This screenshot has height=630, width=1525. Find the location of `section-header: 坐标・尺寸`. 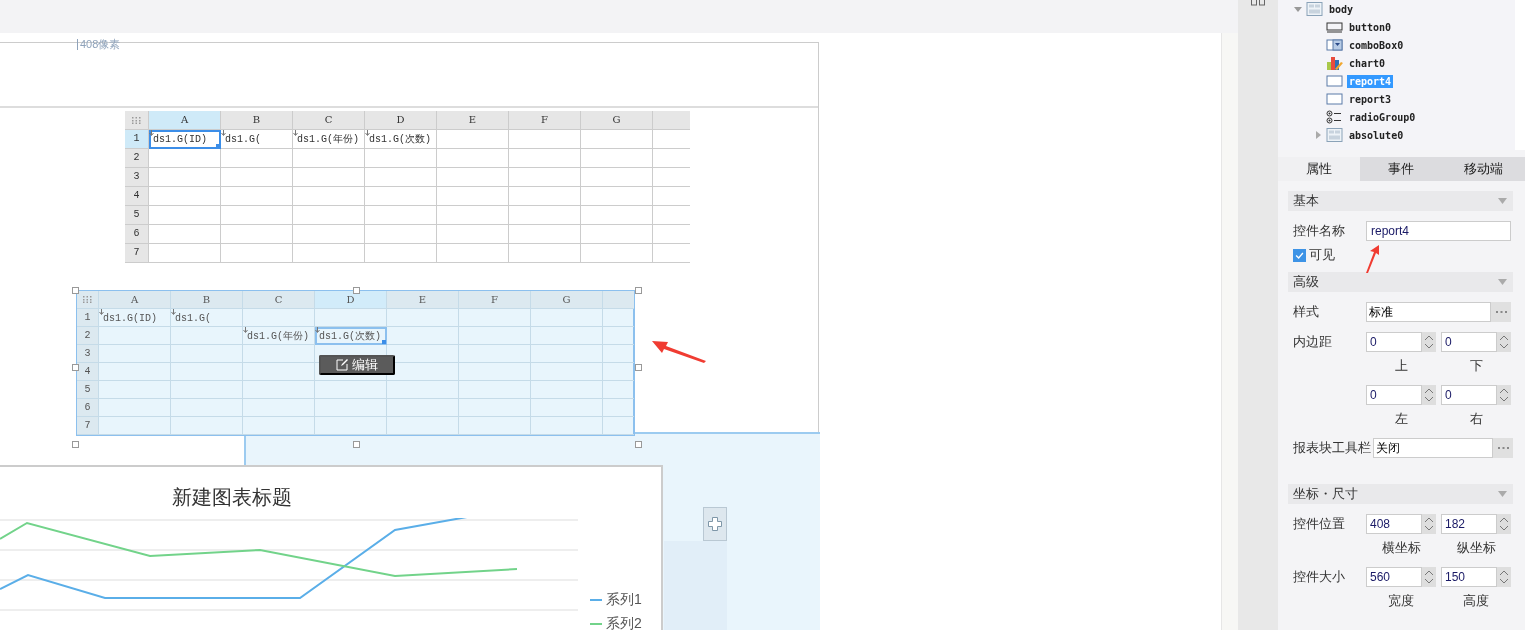

section-header: 坐标・尺寸 is located at coordinates (1400, 494).